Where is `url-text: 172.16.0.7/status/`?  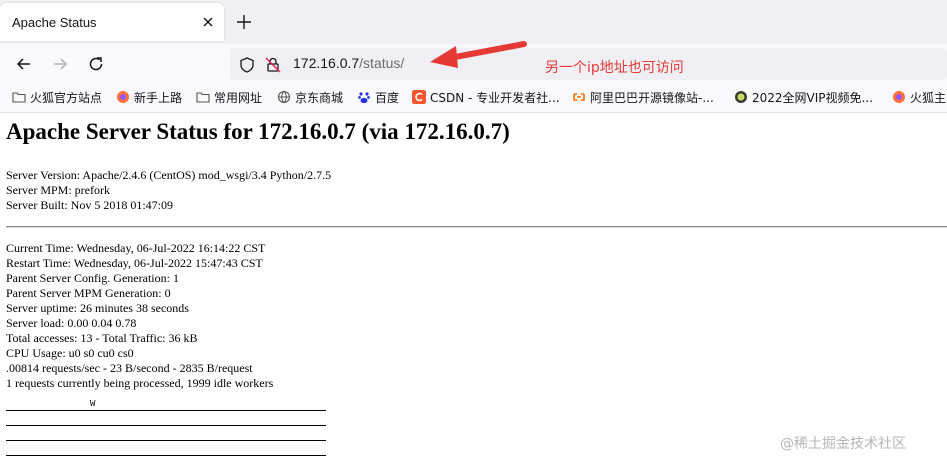
url-text: 172.16.0.7/status/ is located at coordinates (348, 63).